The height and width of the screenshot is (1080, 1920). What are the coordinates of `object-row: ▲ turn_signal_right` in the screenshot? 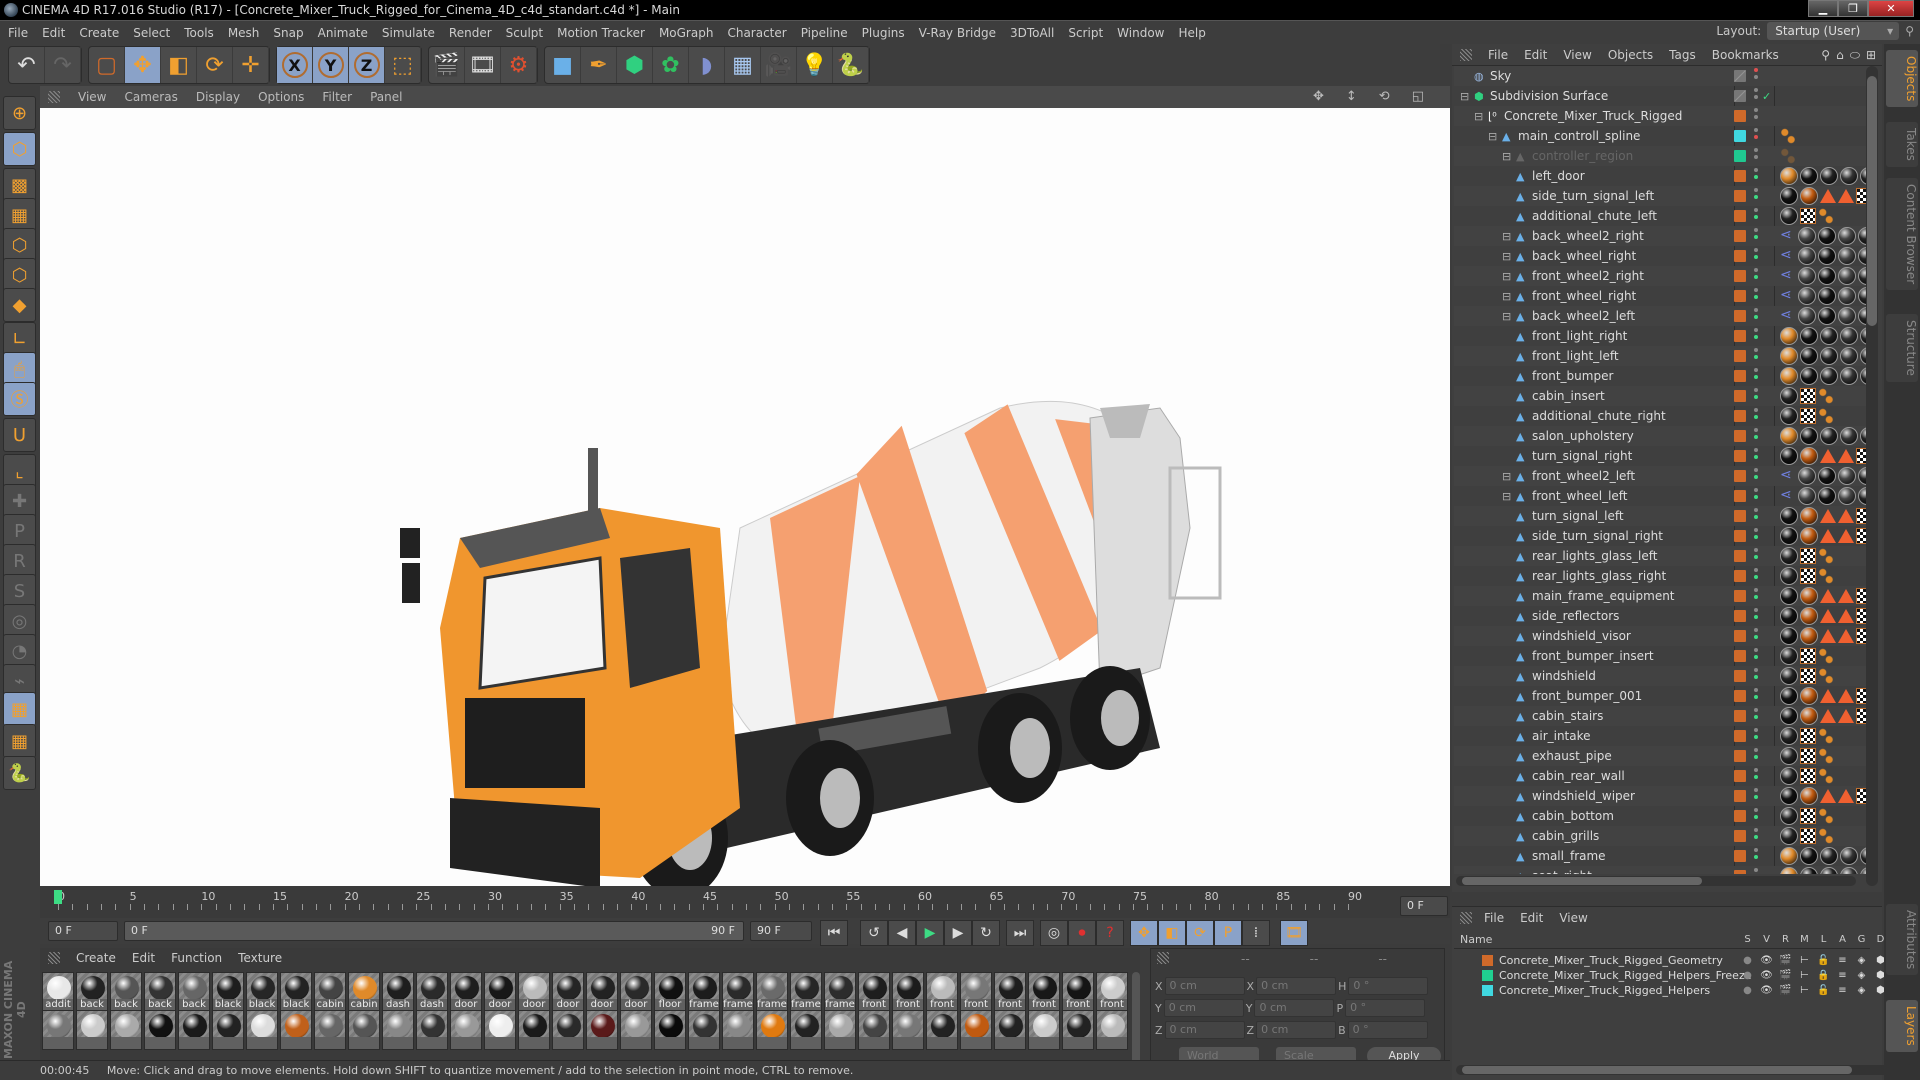 It's located at (1663, 456).